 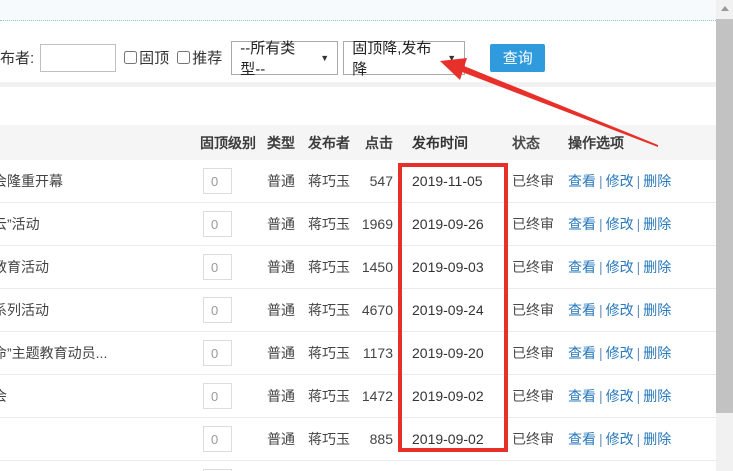 What do you see at coordinates (526, 142) in the screenshot?
I see `header-status: 状态` at bounding box center [526, 142].